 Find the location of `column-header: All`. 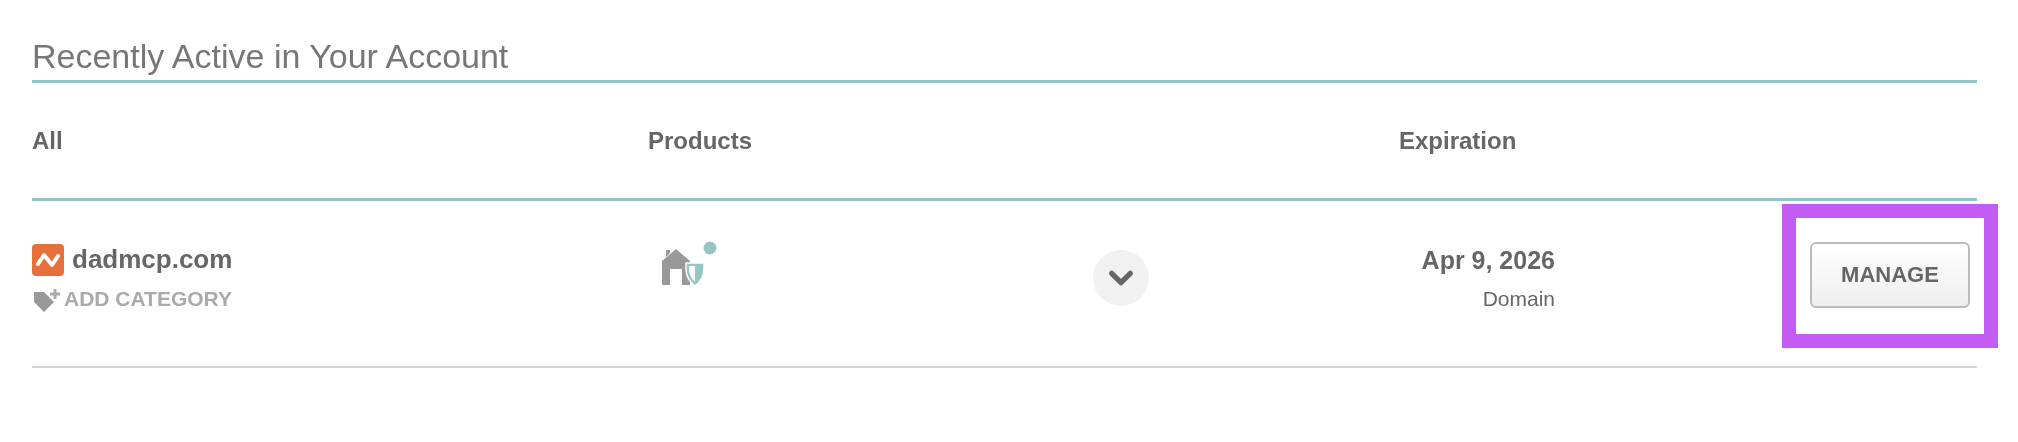

column-header: All is located at coordinates (48, 140).